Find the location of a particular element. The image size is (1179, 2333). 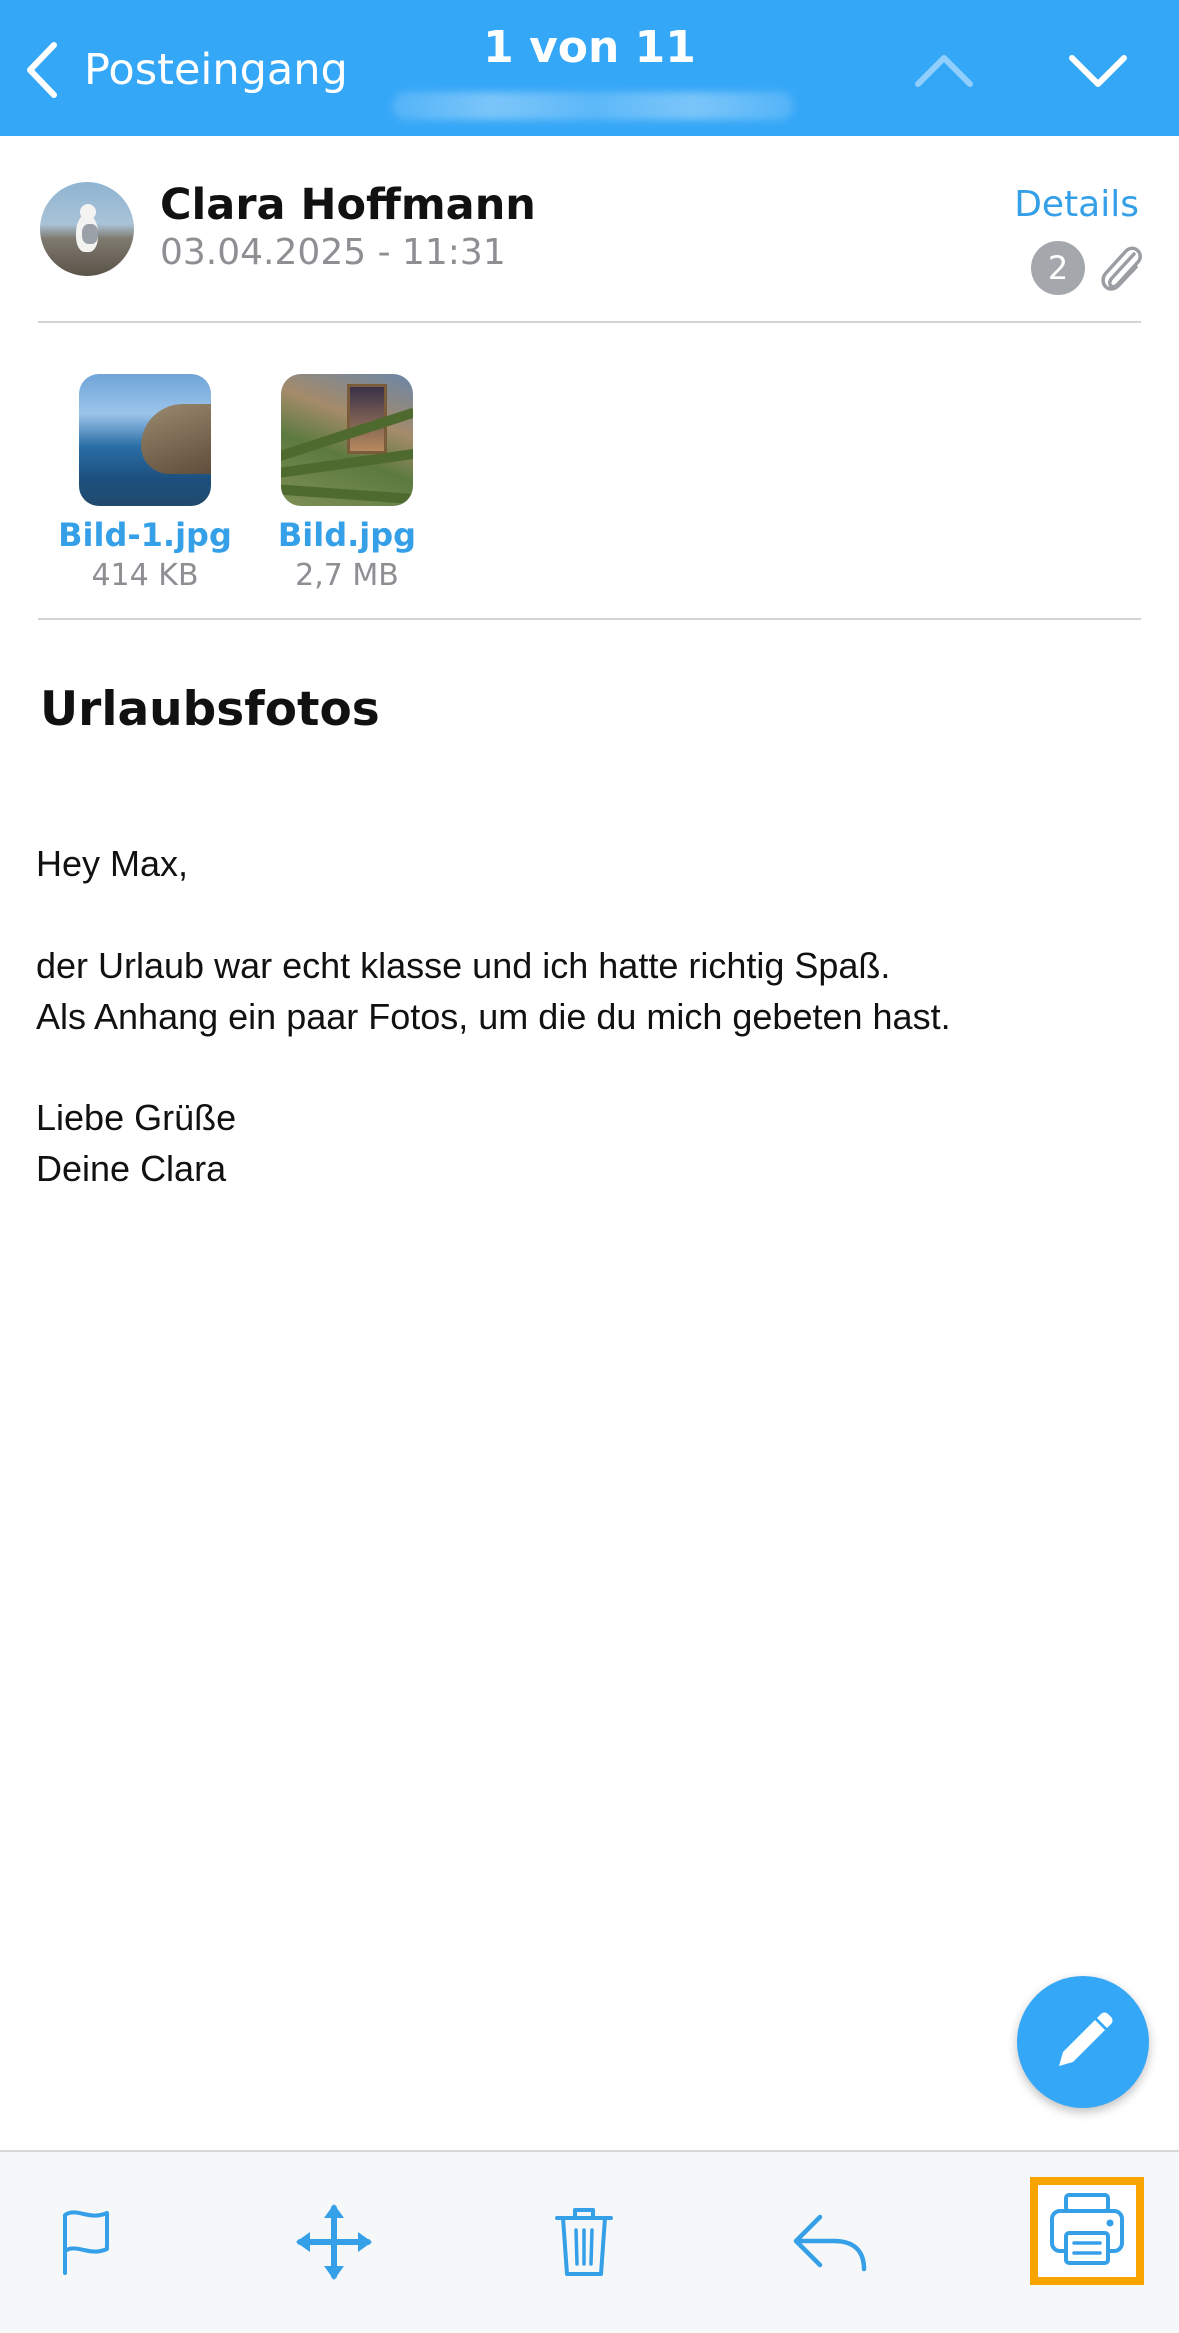

reply-button is located at coordinates (830, 2242).